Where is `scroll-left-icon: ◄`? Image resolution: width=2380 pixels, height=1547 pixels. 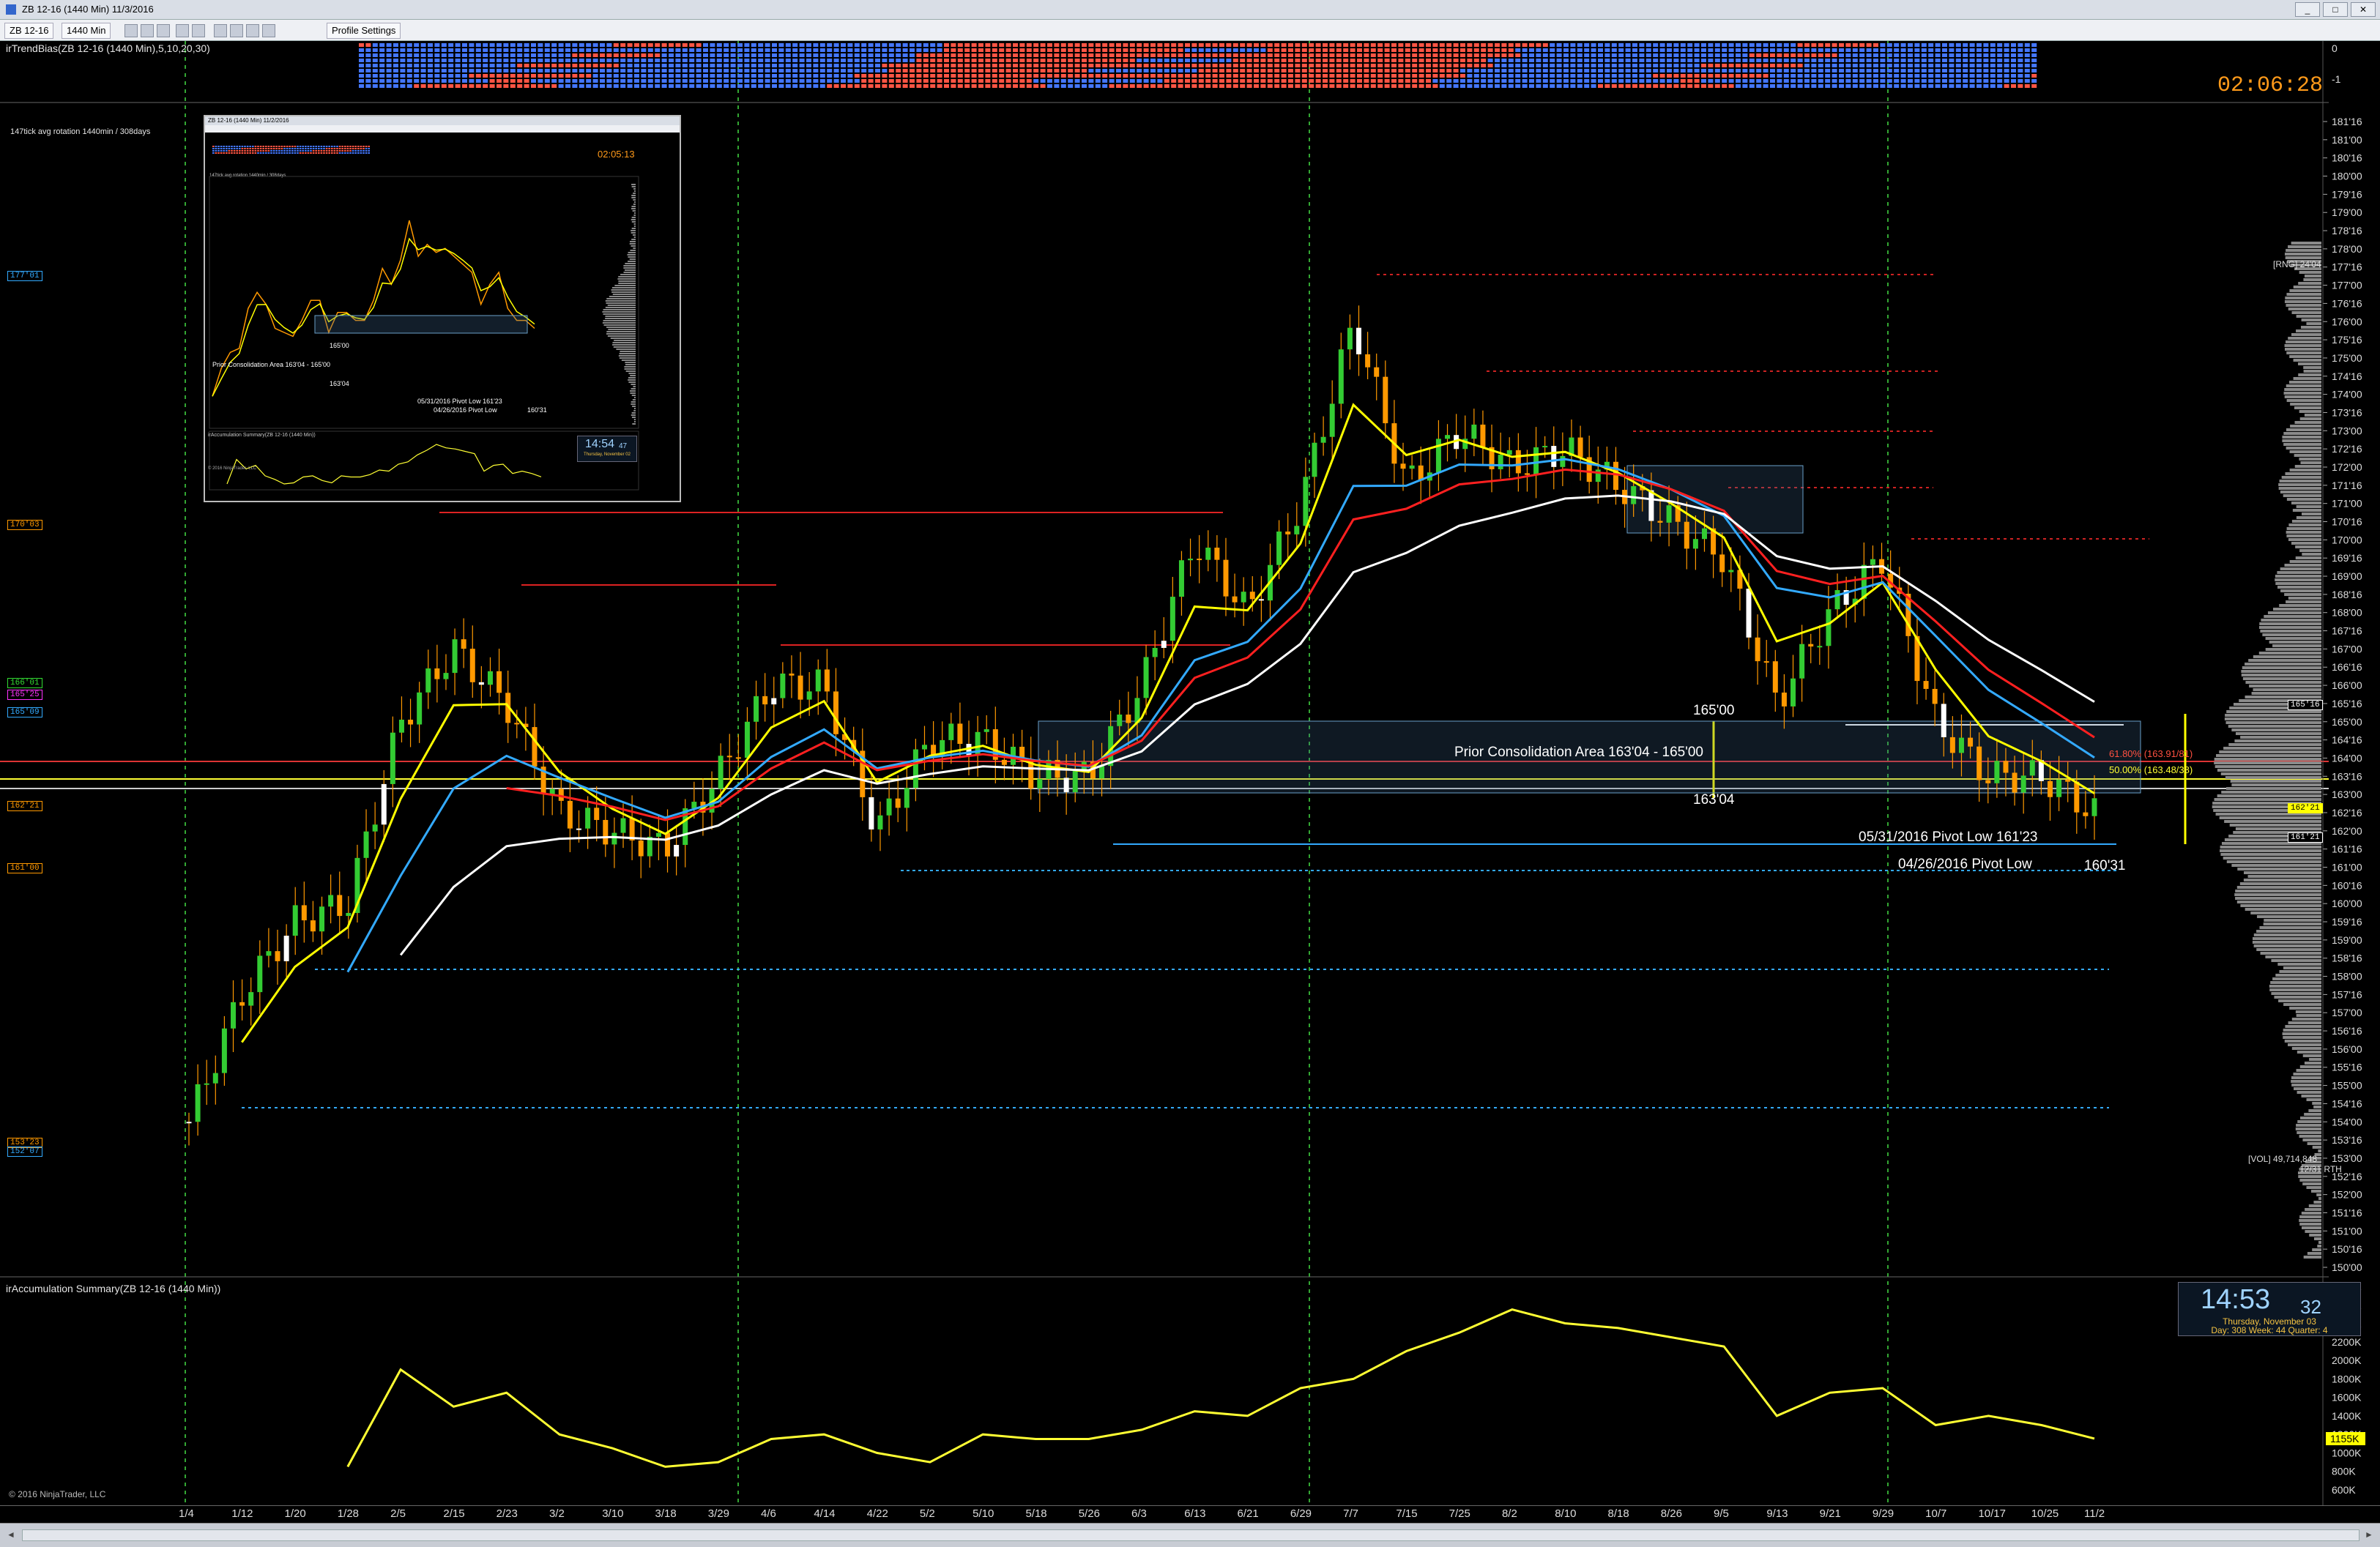 scroll-left-icon: ◄ is located at coordinates (11, 1535).